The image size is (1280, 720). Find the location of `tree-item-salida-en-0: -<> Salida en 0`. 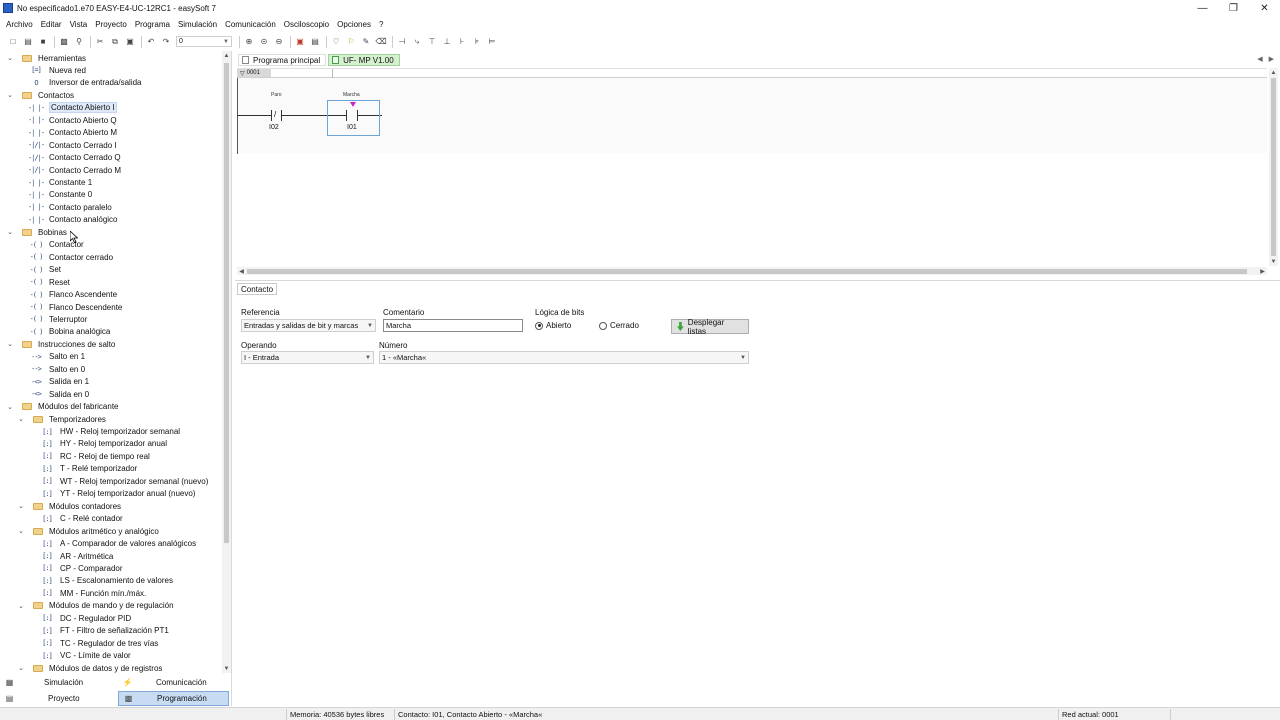

tree-item-salida-en-0: -<> Salida en 0 is located at coordinates (110, 394).